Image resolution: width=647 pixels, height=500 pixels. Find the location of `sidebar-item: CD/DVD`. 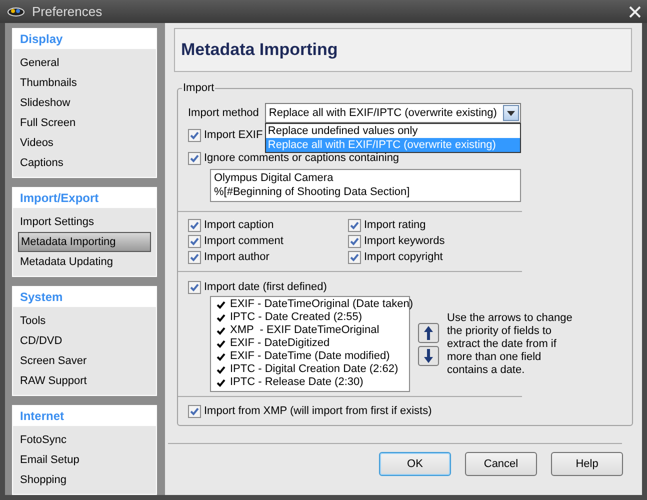

sidebar-item: CD/DVD is located at coordinates (84, 341).